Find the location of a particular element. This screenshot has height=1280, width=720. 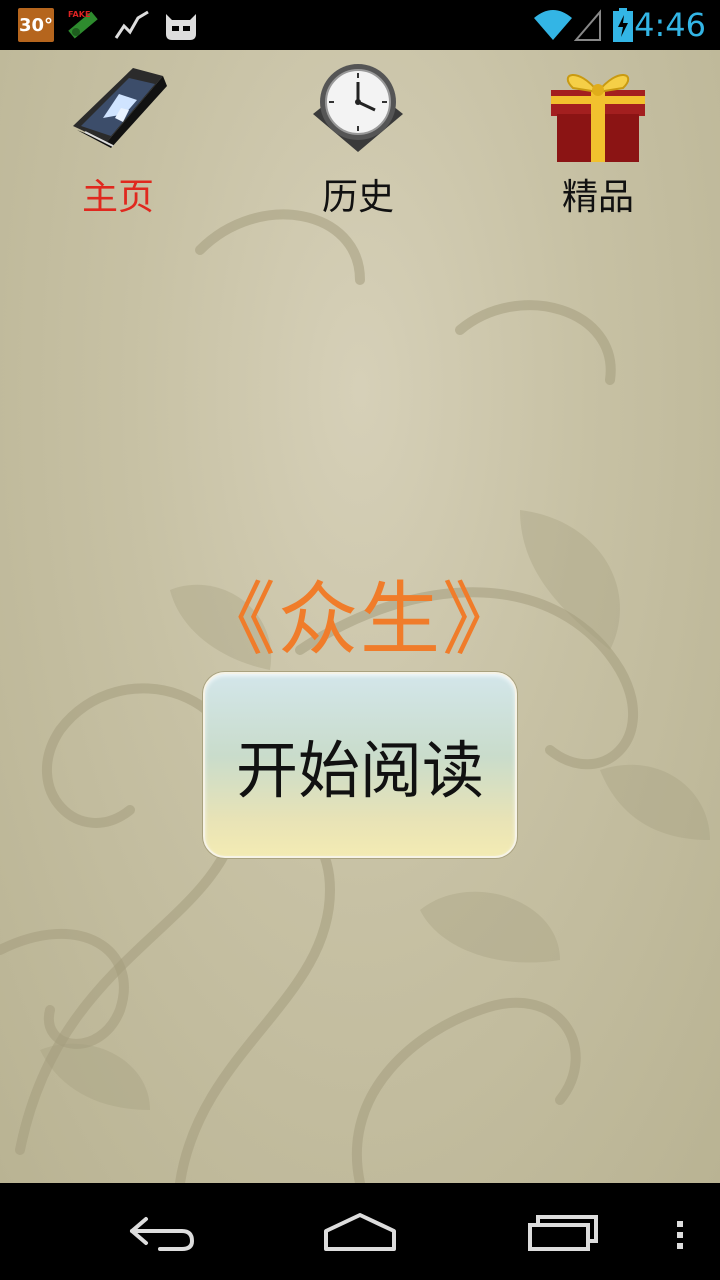

back-icon is located at coordinates (160, 1231).